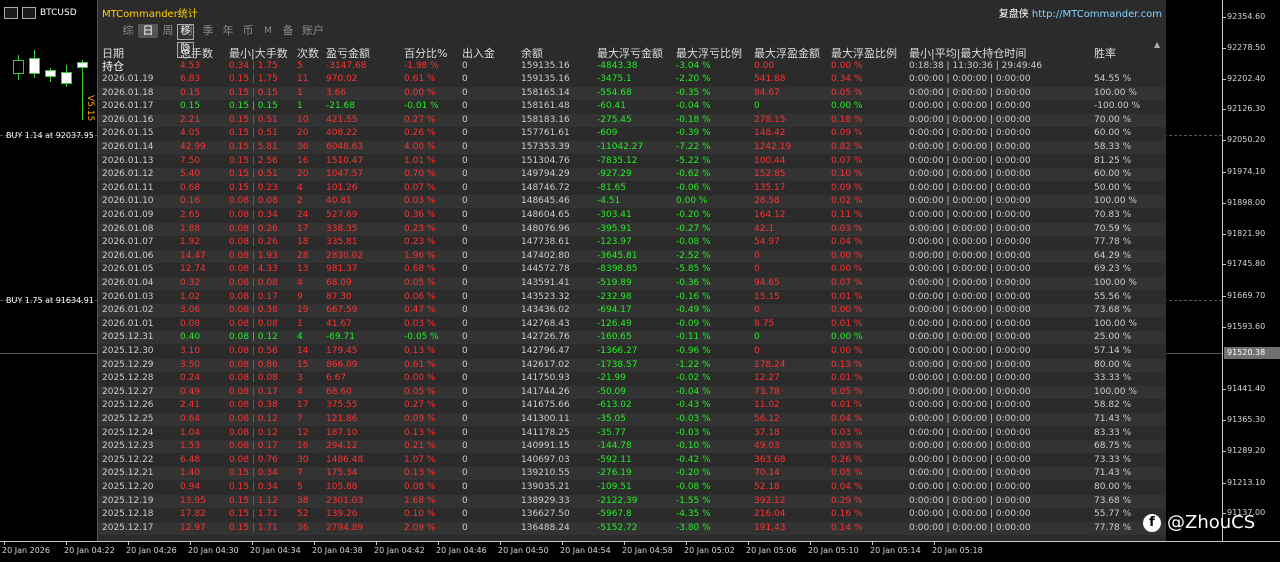  I want to click on cell-lots: 0.68, so click(190, 187).